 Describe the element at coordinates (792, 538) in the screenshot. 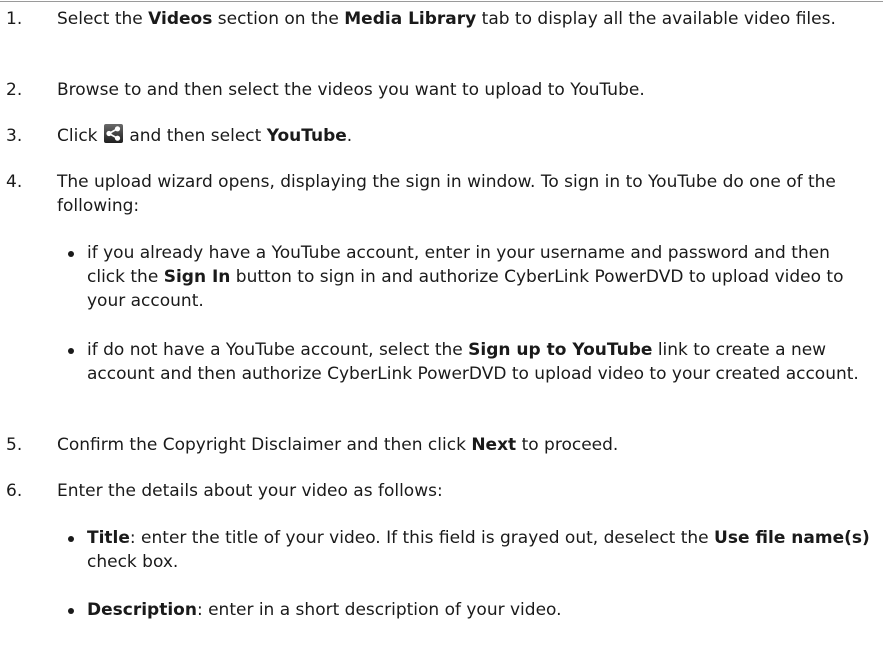

I see `use-file-names-term: Use file name(s)` at that location.